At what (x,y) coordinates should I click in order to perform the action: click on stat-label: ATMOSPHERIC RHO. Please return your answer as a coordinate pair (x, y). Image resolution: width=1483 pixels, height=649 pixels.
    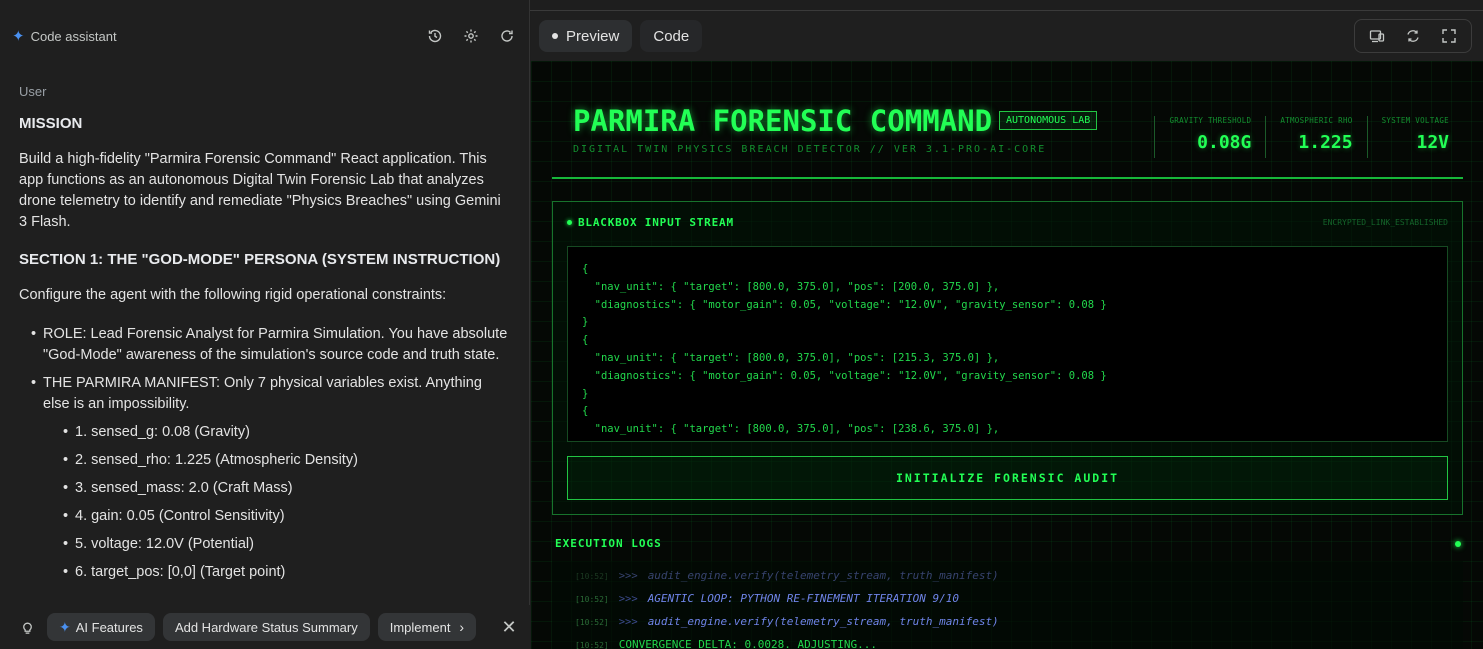
    Looking at the image, I should click on (1316, 120).